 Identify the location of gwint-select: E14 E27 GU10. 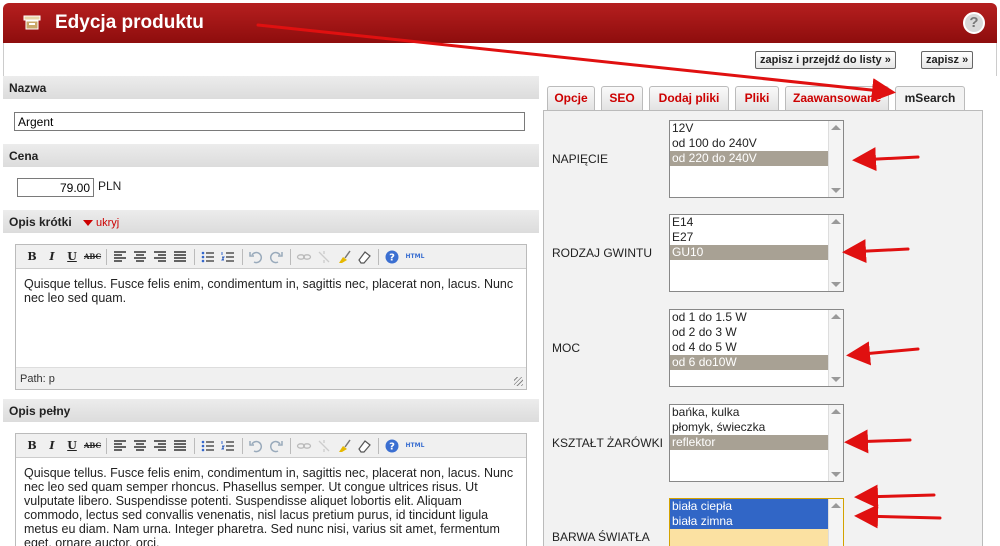
(756, 253).